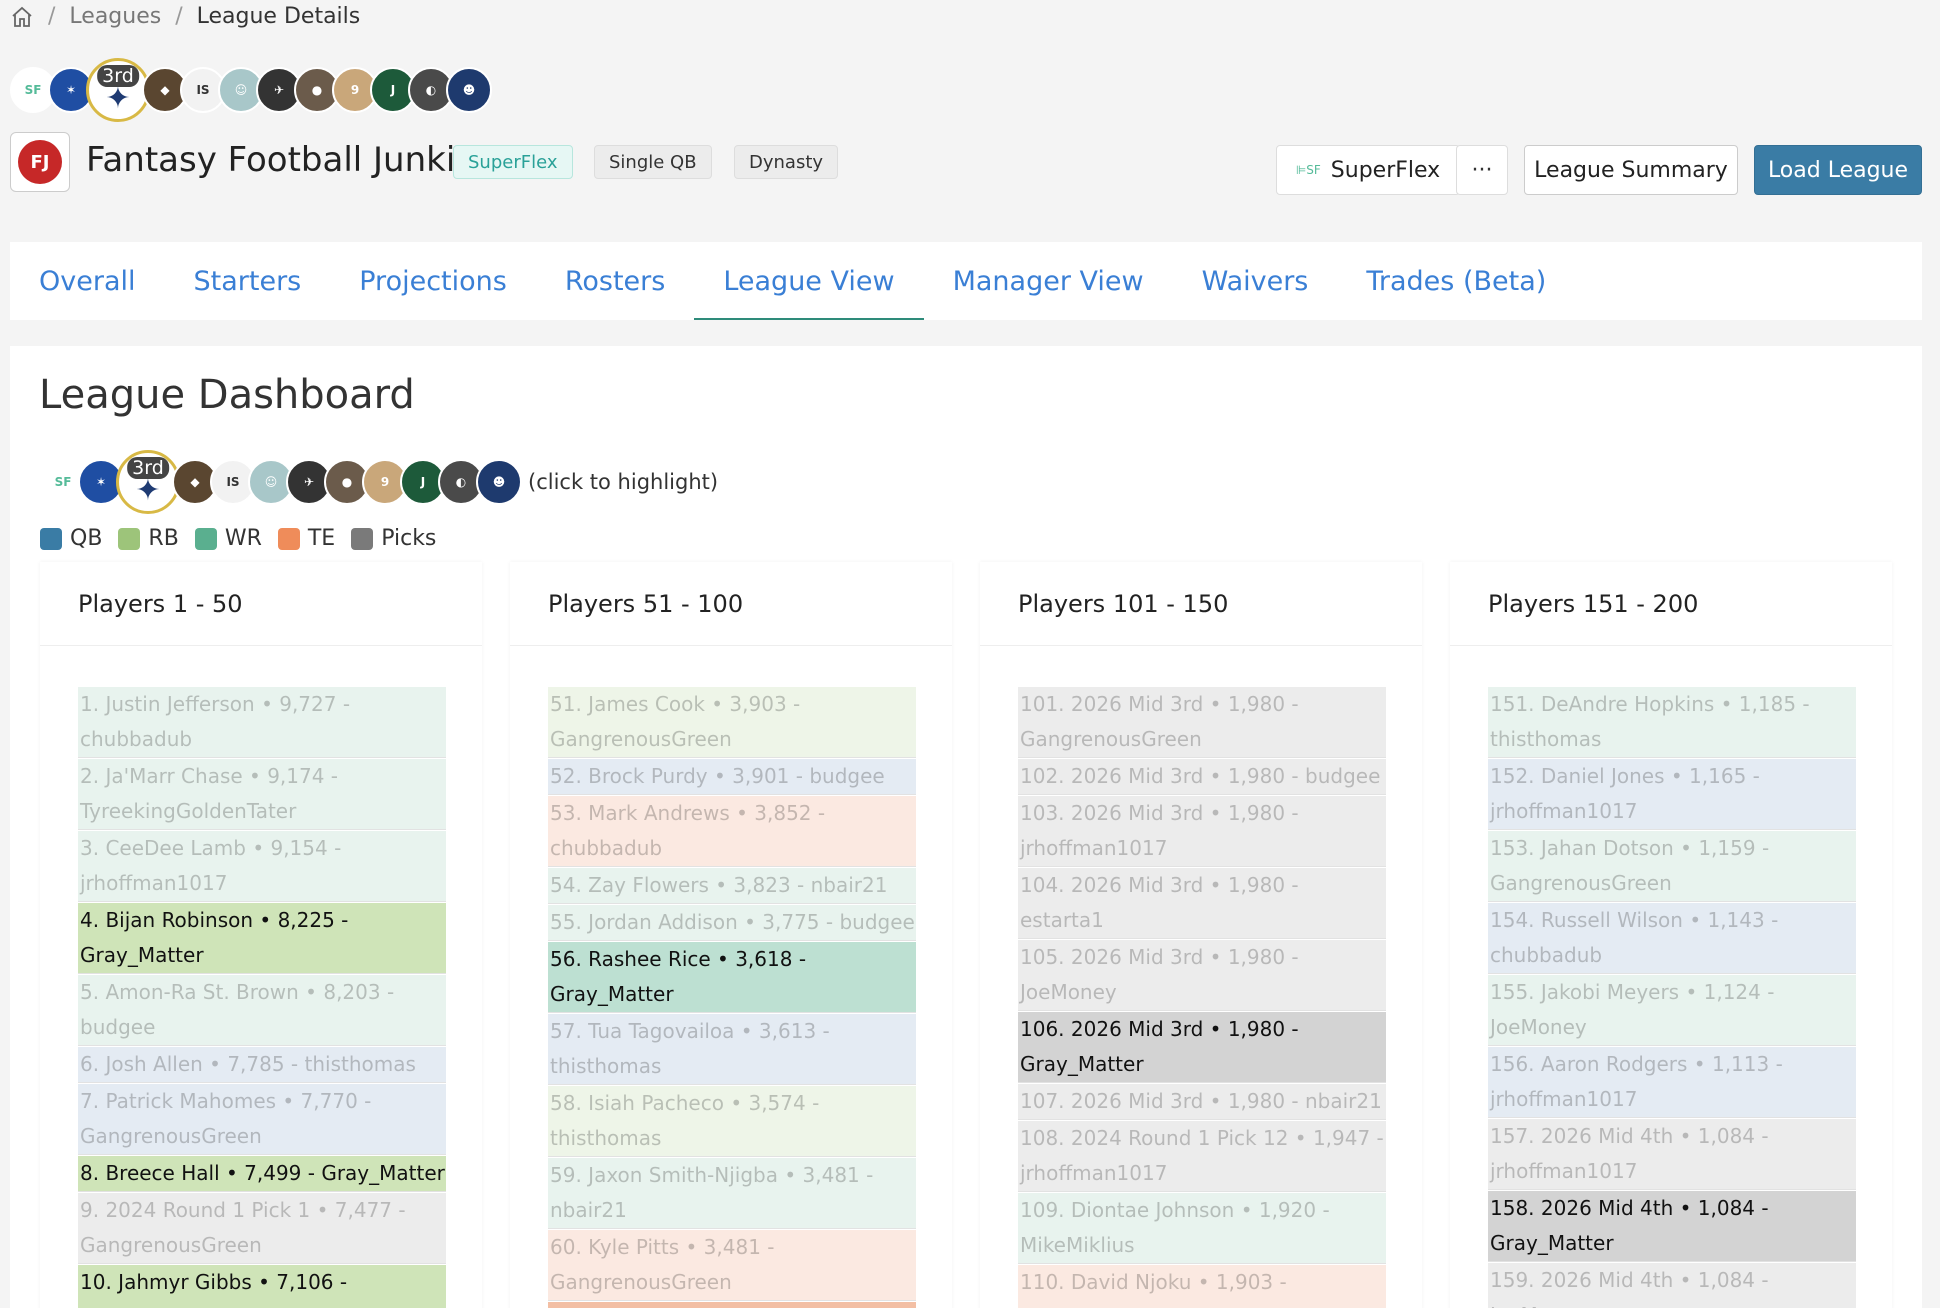 The image size is (1940, 1308). I want to click on breadcrumb-current: League Details, so click(278, 16).